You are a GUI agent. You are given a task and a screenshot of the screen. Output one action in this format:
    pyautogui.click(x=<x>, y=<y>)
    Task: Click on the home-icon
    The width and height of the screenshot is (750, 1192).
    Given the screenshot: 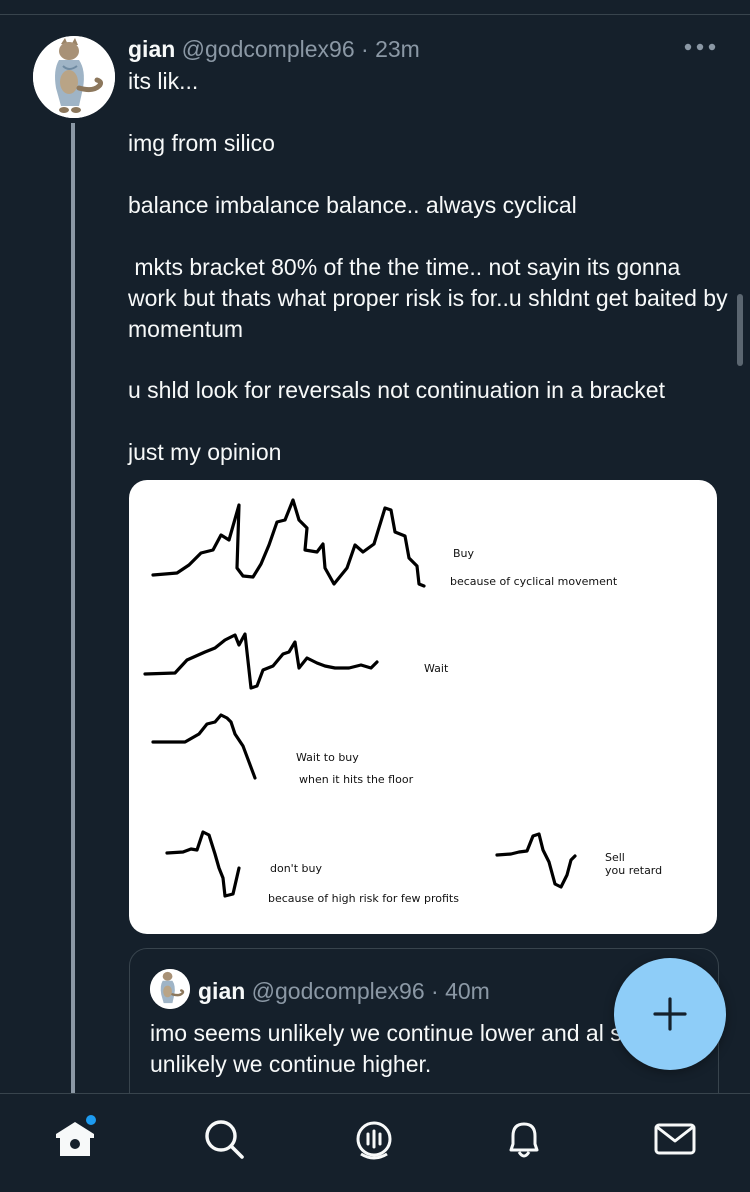 What is the action you would take?
    pyautogui.click(x=76, y=1135)
    